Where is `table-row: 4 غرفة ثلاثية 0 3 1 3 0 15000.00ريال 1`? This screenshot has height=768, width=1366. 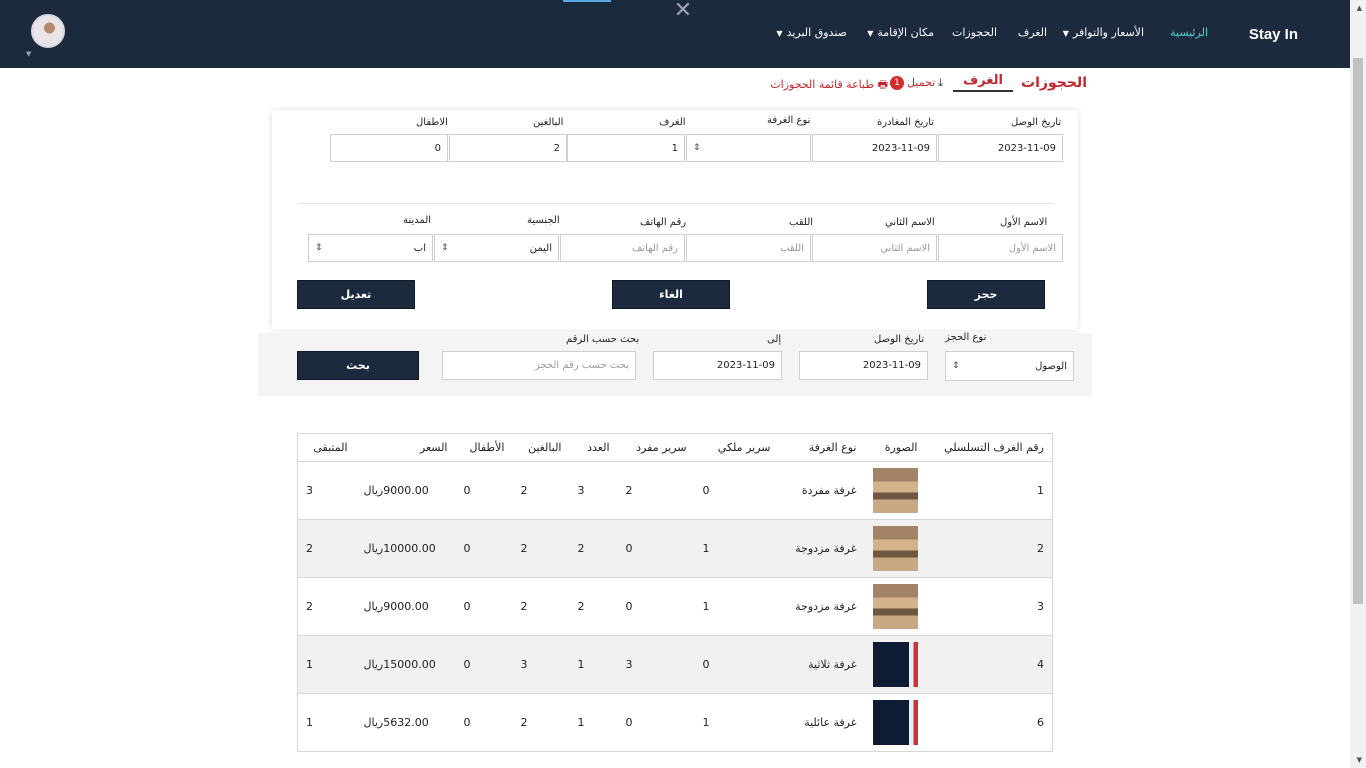
table-row: 4 غرفة ثلاثية 0 3 1 3 0 15000.00ريال 1 is located at coordinates (675, 664).